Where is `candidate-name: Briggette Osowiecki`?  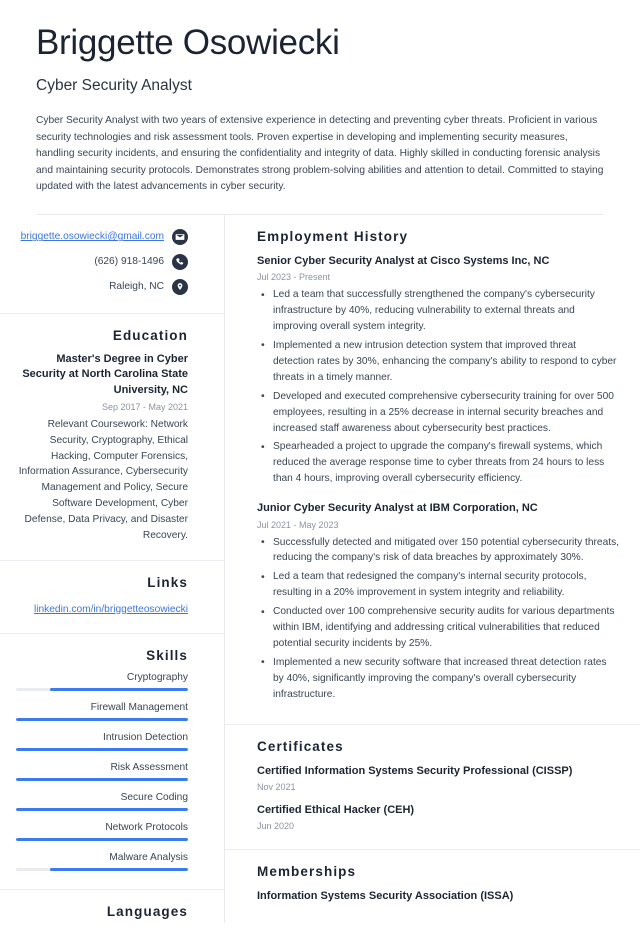
candidate-name: Briggette Osowiecki is located at coordinates (188, 42).